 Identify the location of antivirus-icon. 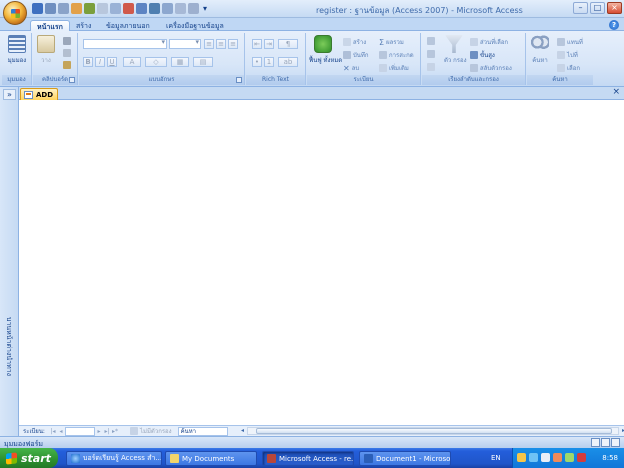
(581, 457).